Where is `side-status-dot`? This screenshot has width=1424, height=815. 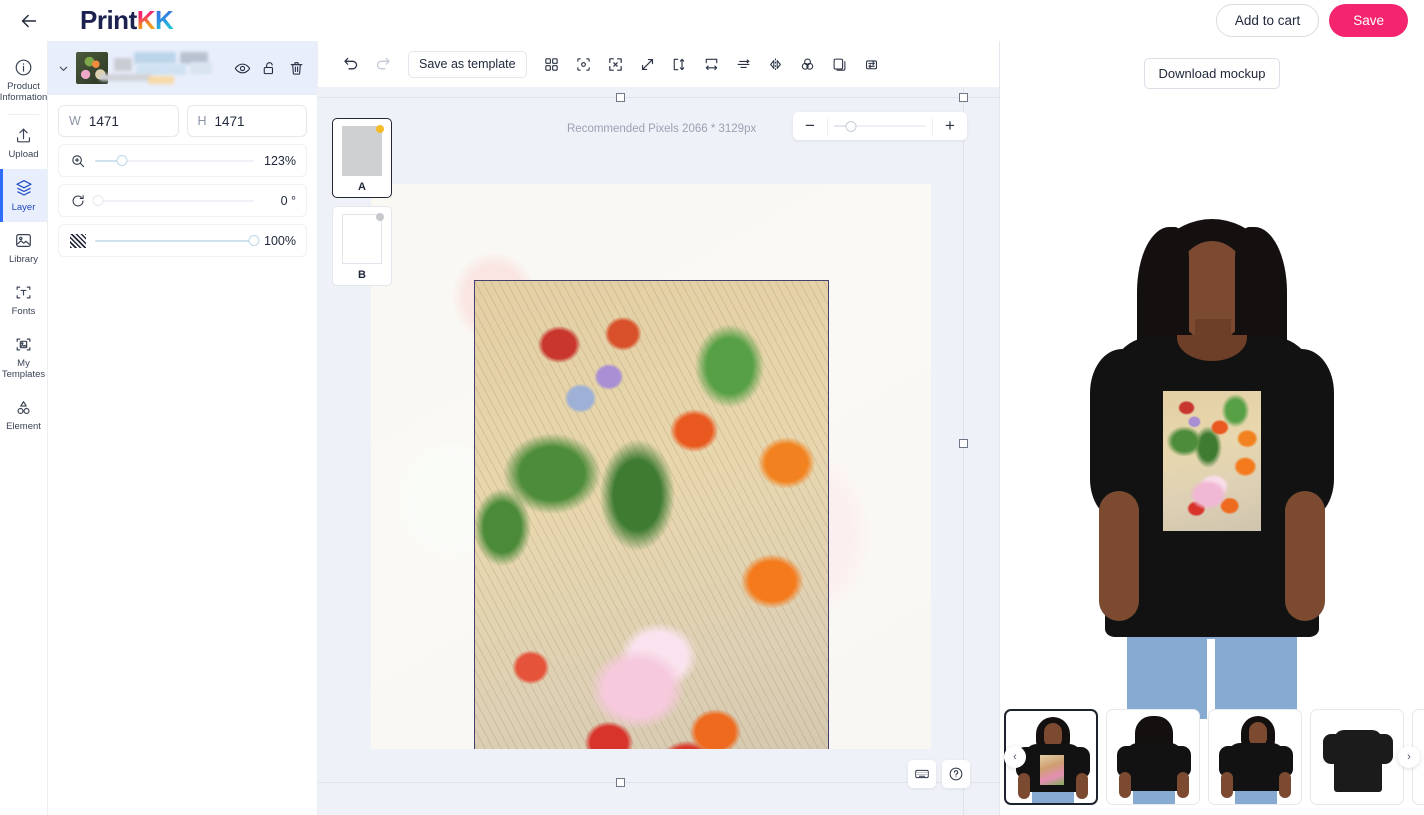 side-status-dot is located at coordinates (380, 129).